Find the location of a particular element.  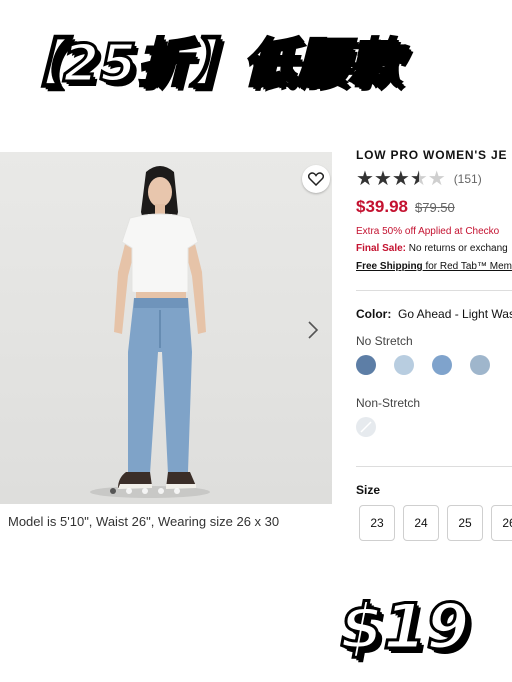

rating: ★ ★ ★ ★ ★ (151) is located at coordinates (419, 179).